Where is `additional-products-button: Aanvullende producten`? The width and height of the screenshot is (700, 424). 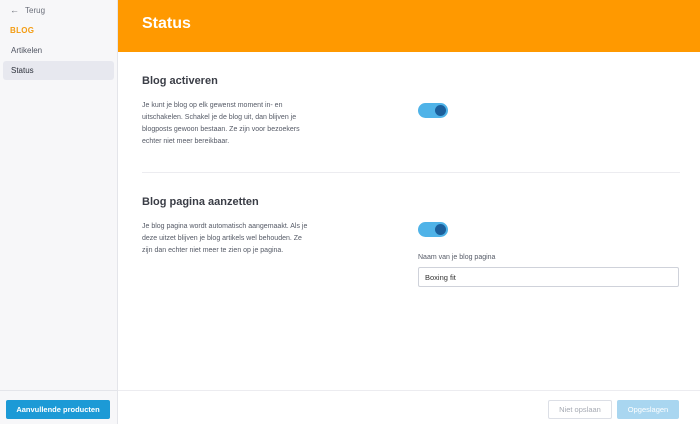
additional-products-button: Aanvullende producten is located at coordinates (58, 409).